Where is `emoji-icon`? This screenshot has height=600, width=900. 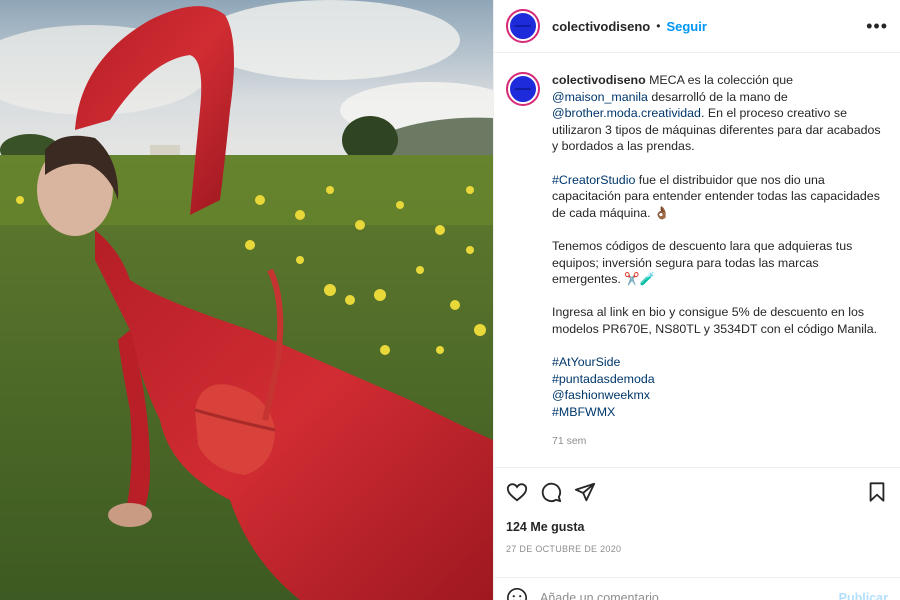 emoji-icon is located at coordinates (517, 593).